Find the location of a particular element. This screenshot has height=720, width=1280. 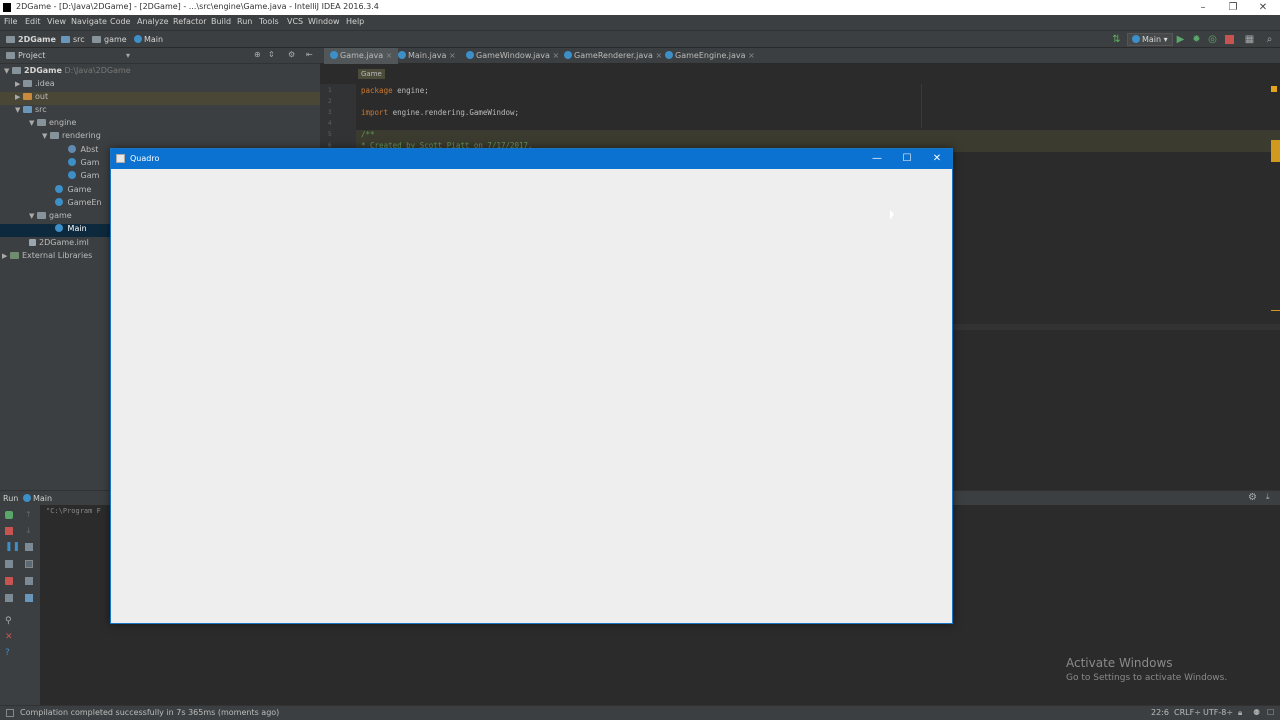

caret-position: 22:6 is located at coordinates (1160, 712).